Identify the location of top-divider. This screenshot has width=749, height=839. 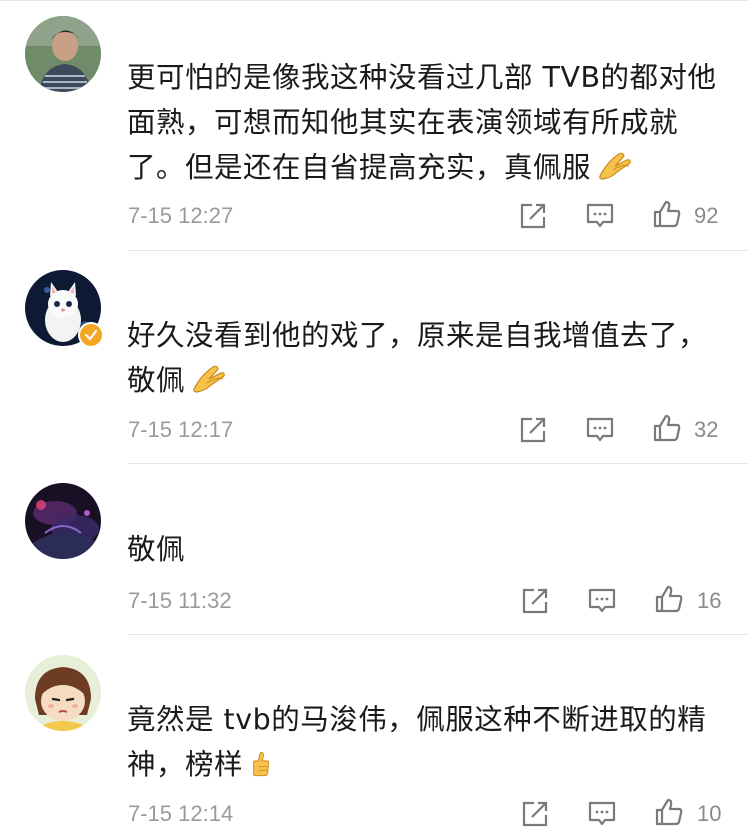
(374, 0).